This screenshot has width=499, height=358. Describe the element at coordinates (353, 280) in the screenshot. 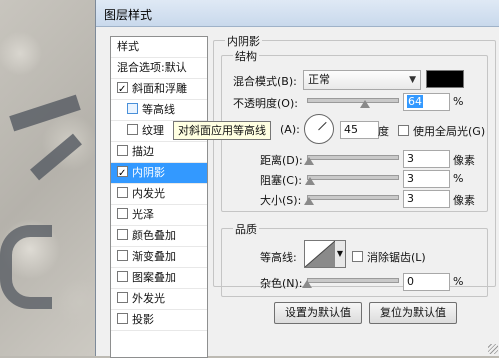

I see `noise-slider` at that location.